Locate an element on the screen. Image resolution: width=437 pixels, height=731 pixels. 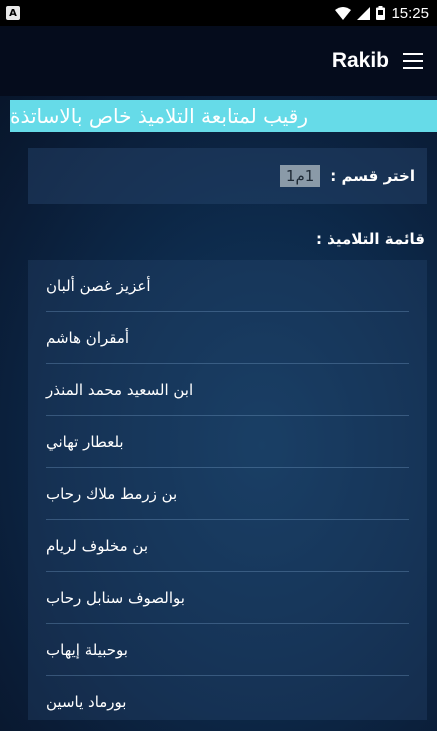
clock: 15:25 is located at coordinates (410, 13).